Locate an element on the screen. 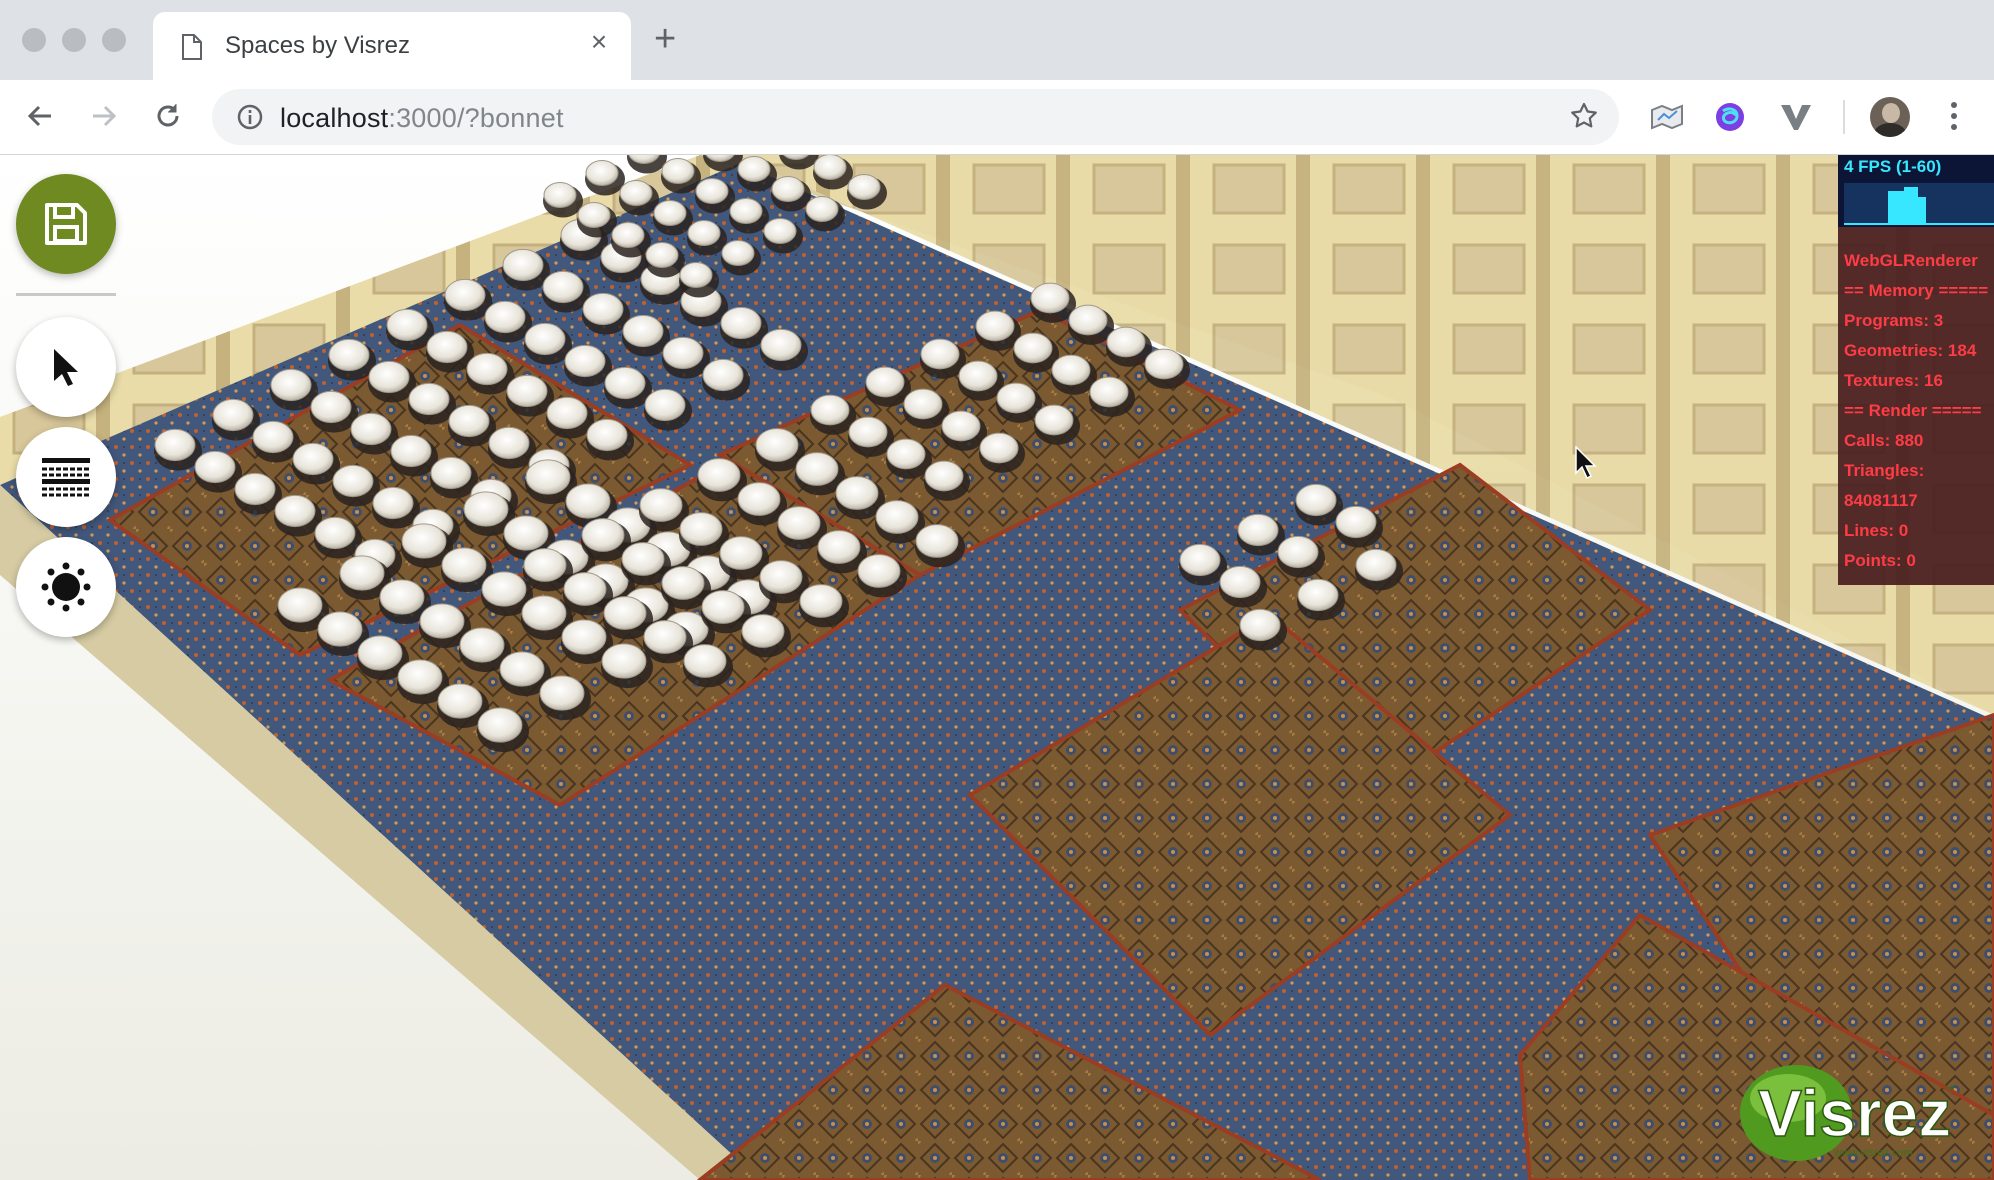 The width and height of the screenshot is (1994, 1180). save-button is located at coordinates (66, 224).